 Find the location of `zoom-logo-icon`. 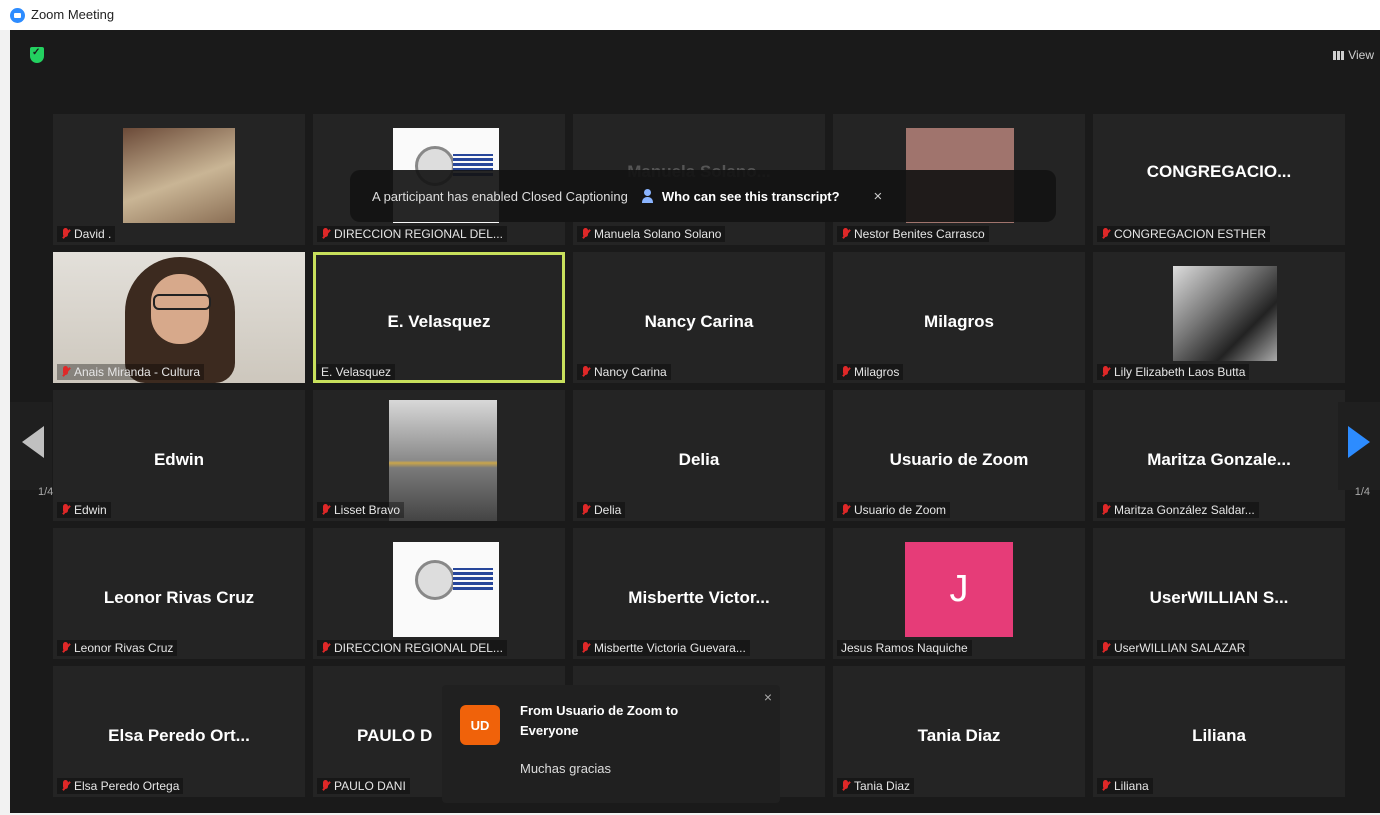

zoom-logo-icon is located at coordinates (17, 15).